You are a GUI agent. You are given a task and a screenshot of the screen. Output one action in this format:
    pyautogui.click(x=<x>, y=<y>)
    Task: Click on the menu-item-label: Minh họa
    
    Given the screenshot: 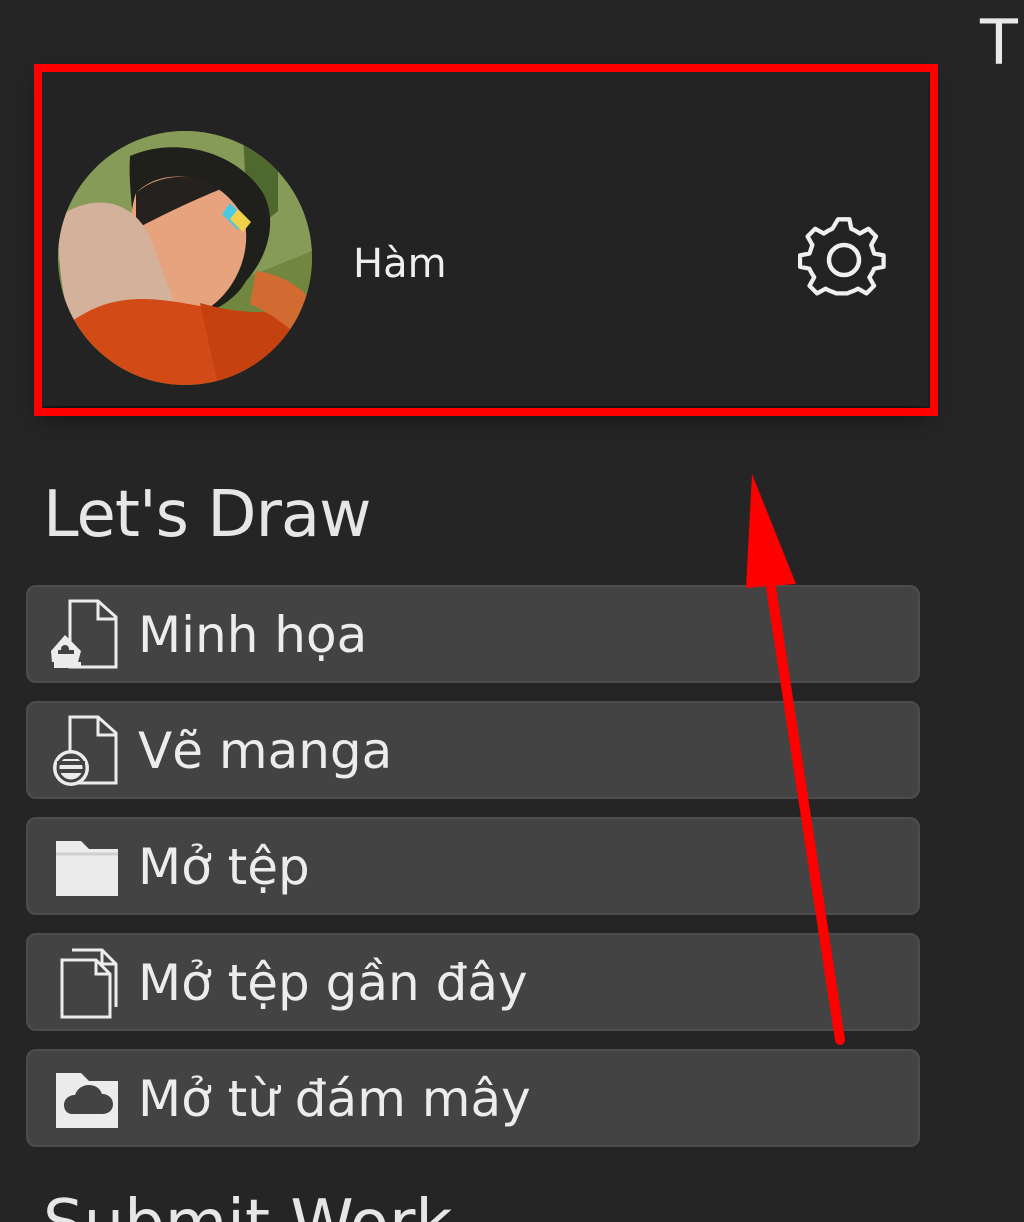 What is the action you would take?
    pyautogui.click(x=253, y=635)
    